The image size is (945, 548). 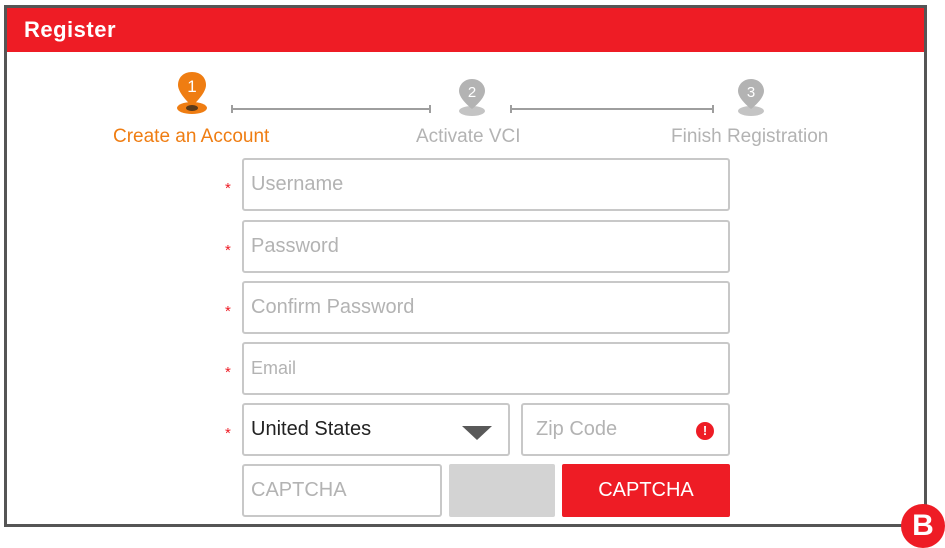 What do you see at coordinates (342, 490) in the screenshot?
I see `captcha-input: CAPTCHA` at bounding box center [342, 490].